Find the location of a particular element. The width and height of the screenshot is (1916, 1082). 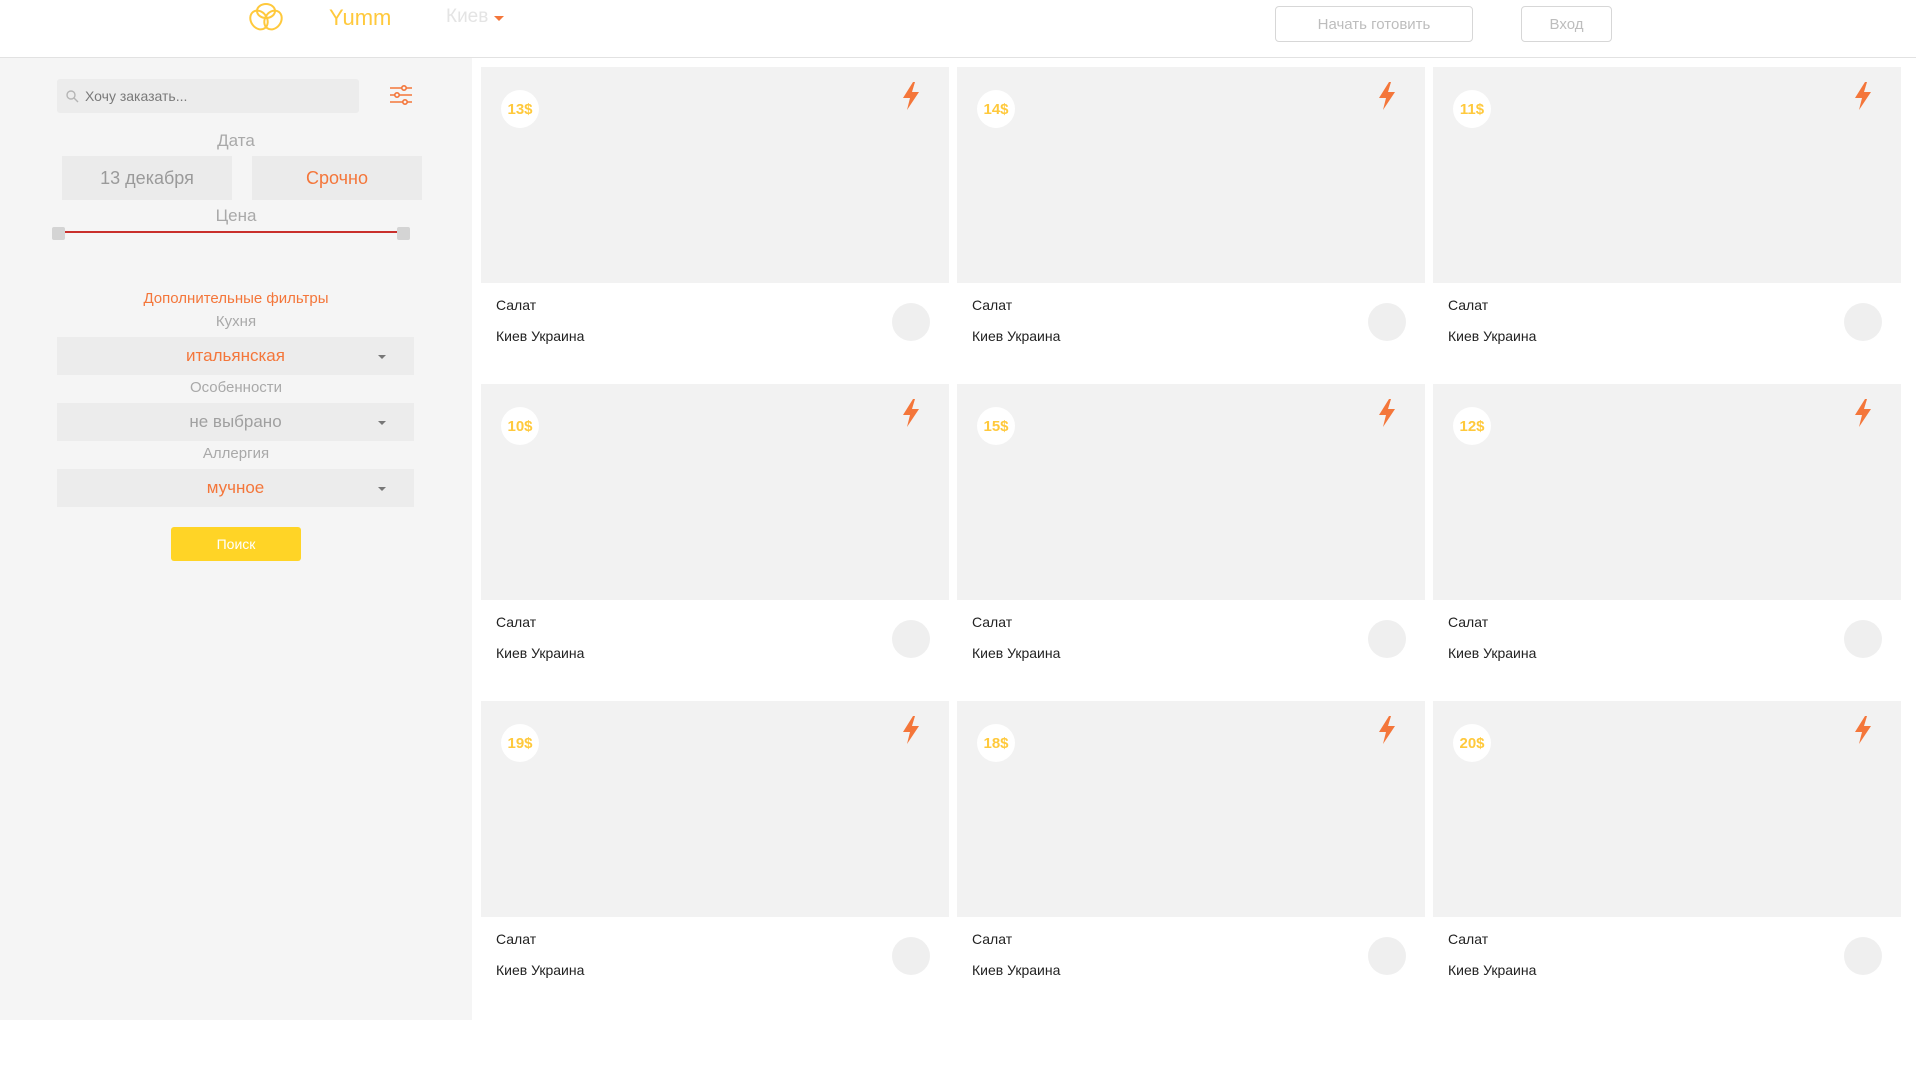

login-button: Вход is located at coordinates (1566, 24).